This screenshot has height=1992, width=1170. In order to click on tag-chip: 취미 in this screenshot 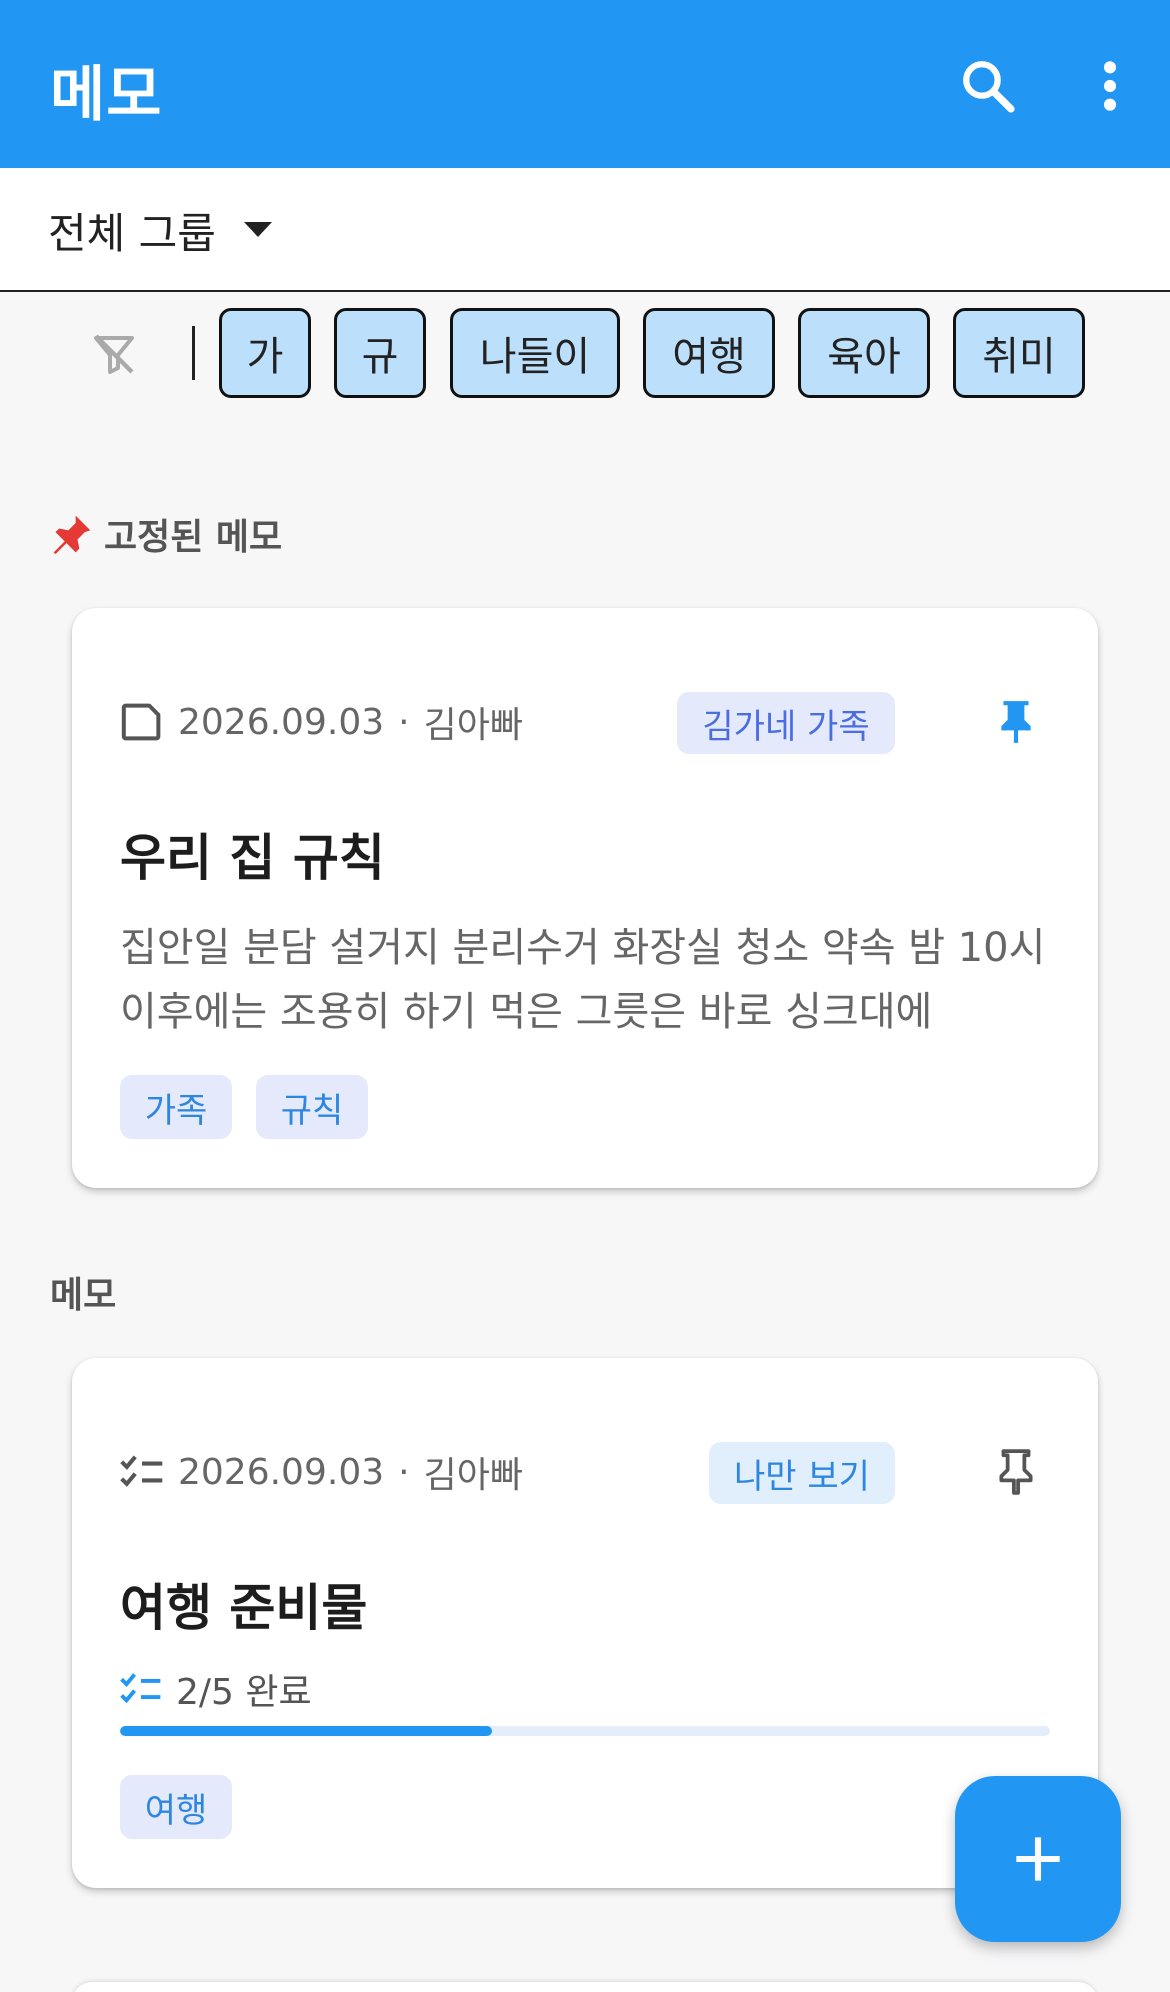, I will do `click(1019, 353)`.